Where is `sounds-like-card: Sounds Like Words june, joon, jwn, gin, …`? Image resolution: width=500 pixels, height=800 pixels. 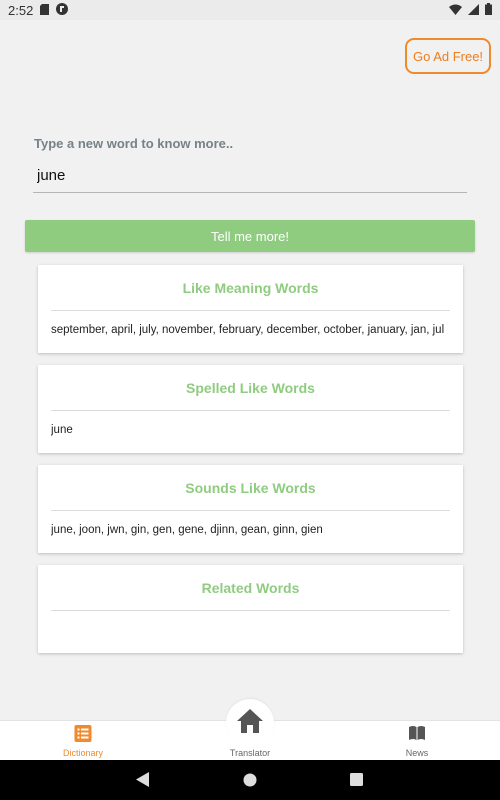
sounds-like-card: Sounds Like Words june, joon, jwn, gin, … is located at coordinates (250, 509).